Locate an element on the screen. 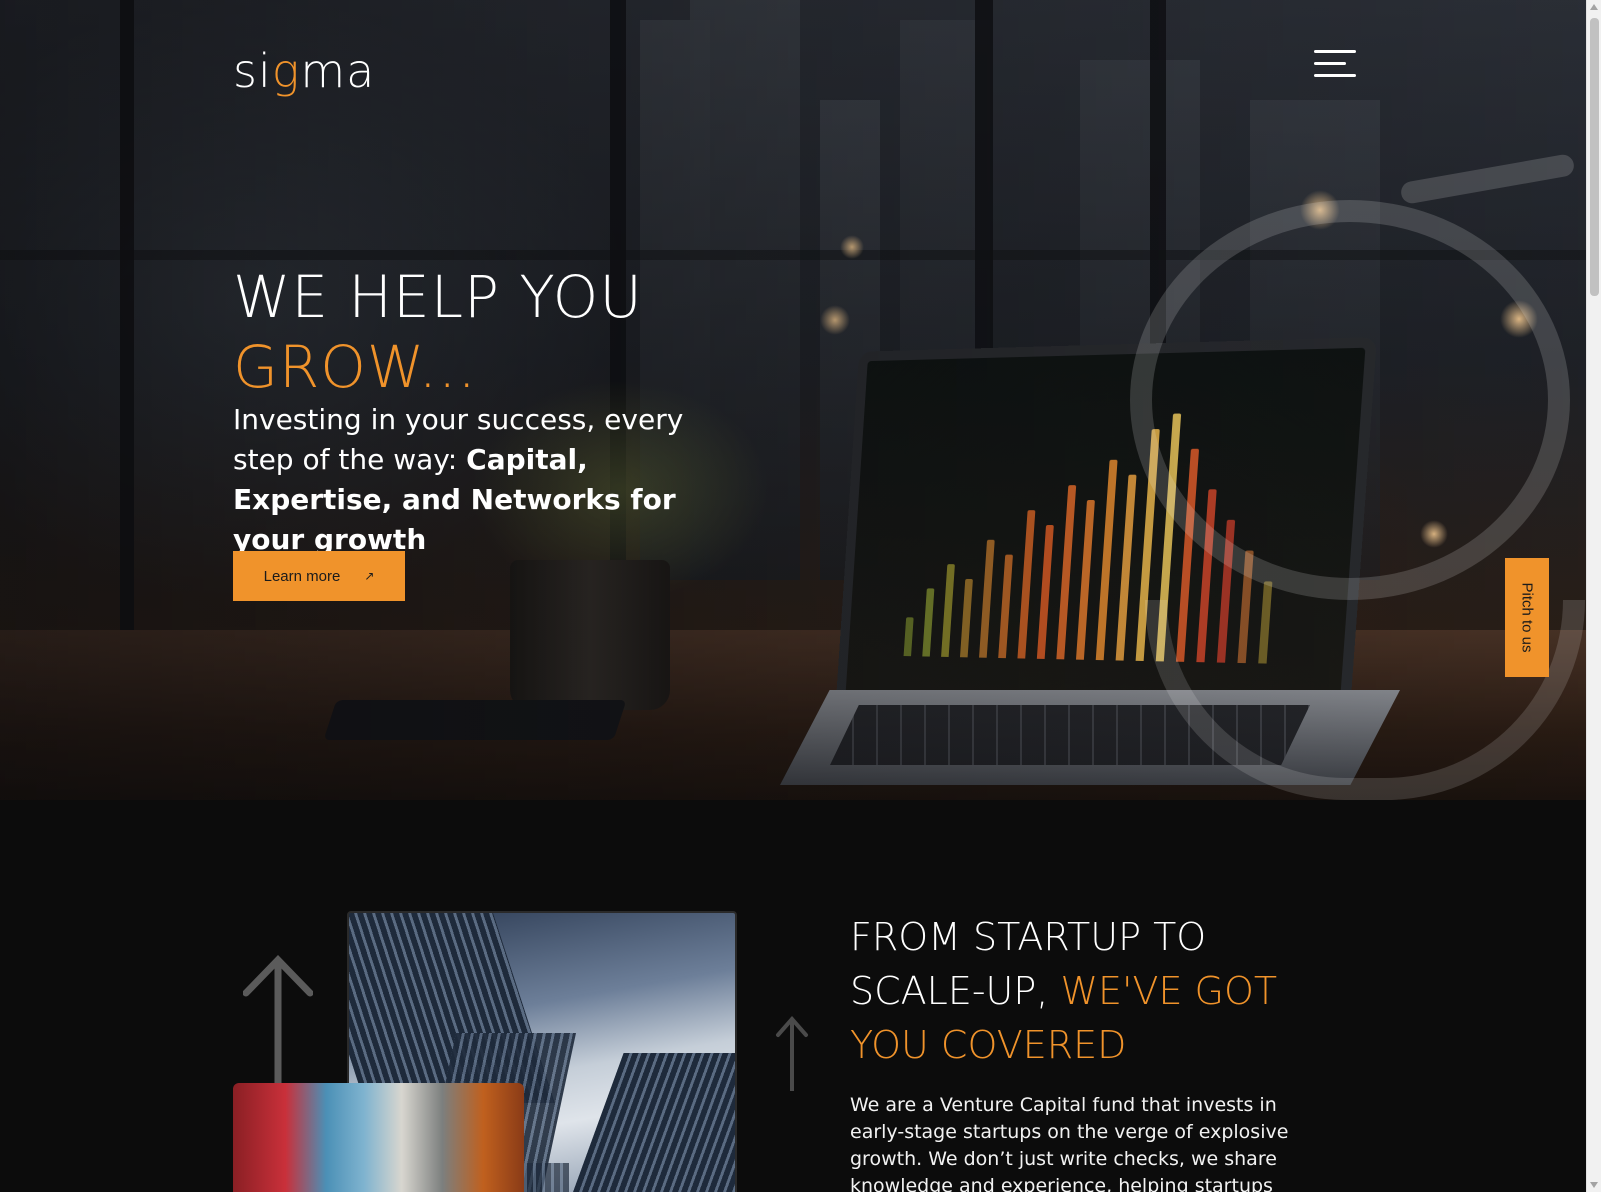 This screenshot has height=1192, width=1601. learn-more-label: Learn more is located at coordinates (302, 576).